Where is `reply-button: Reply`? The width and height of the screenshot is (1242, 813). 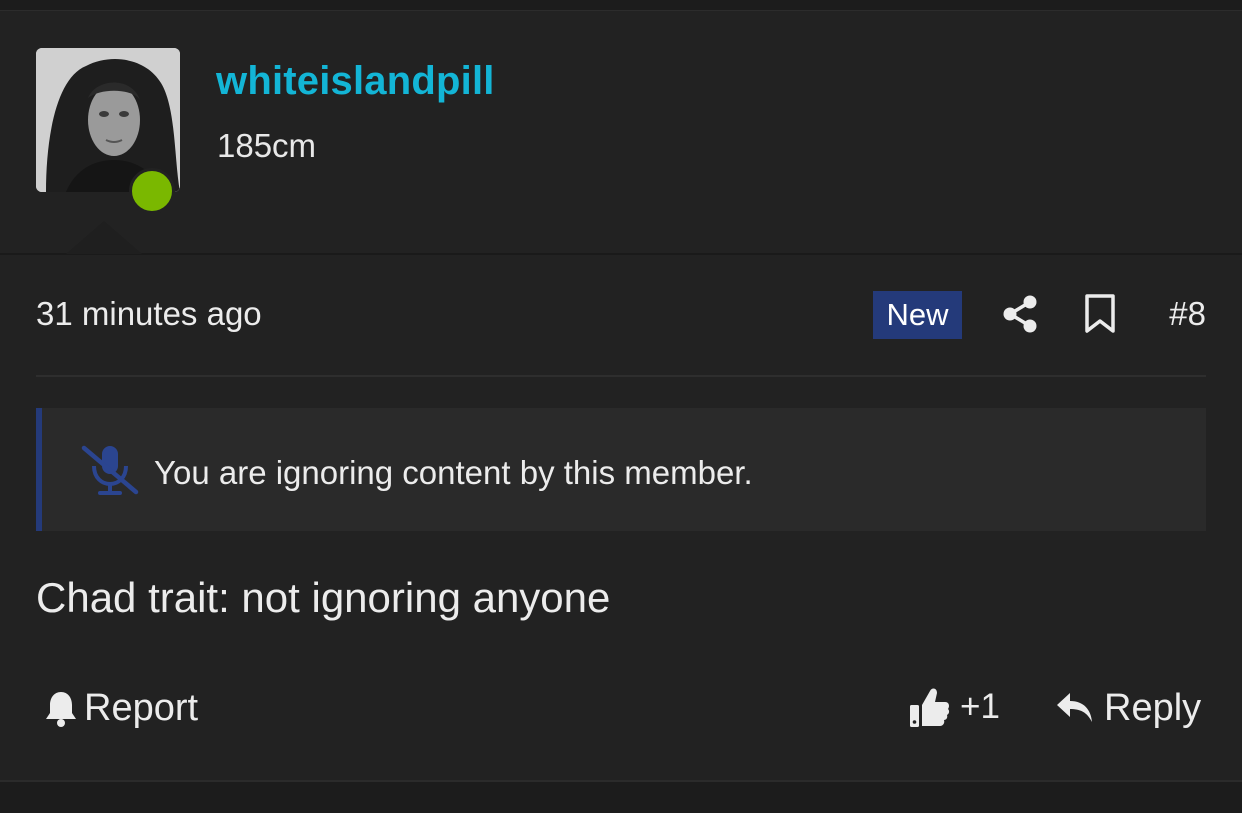 reply-button: Reply is located at coordinates (1128, 708).